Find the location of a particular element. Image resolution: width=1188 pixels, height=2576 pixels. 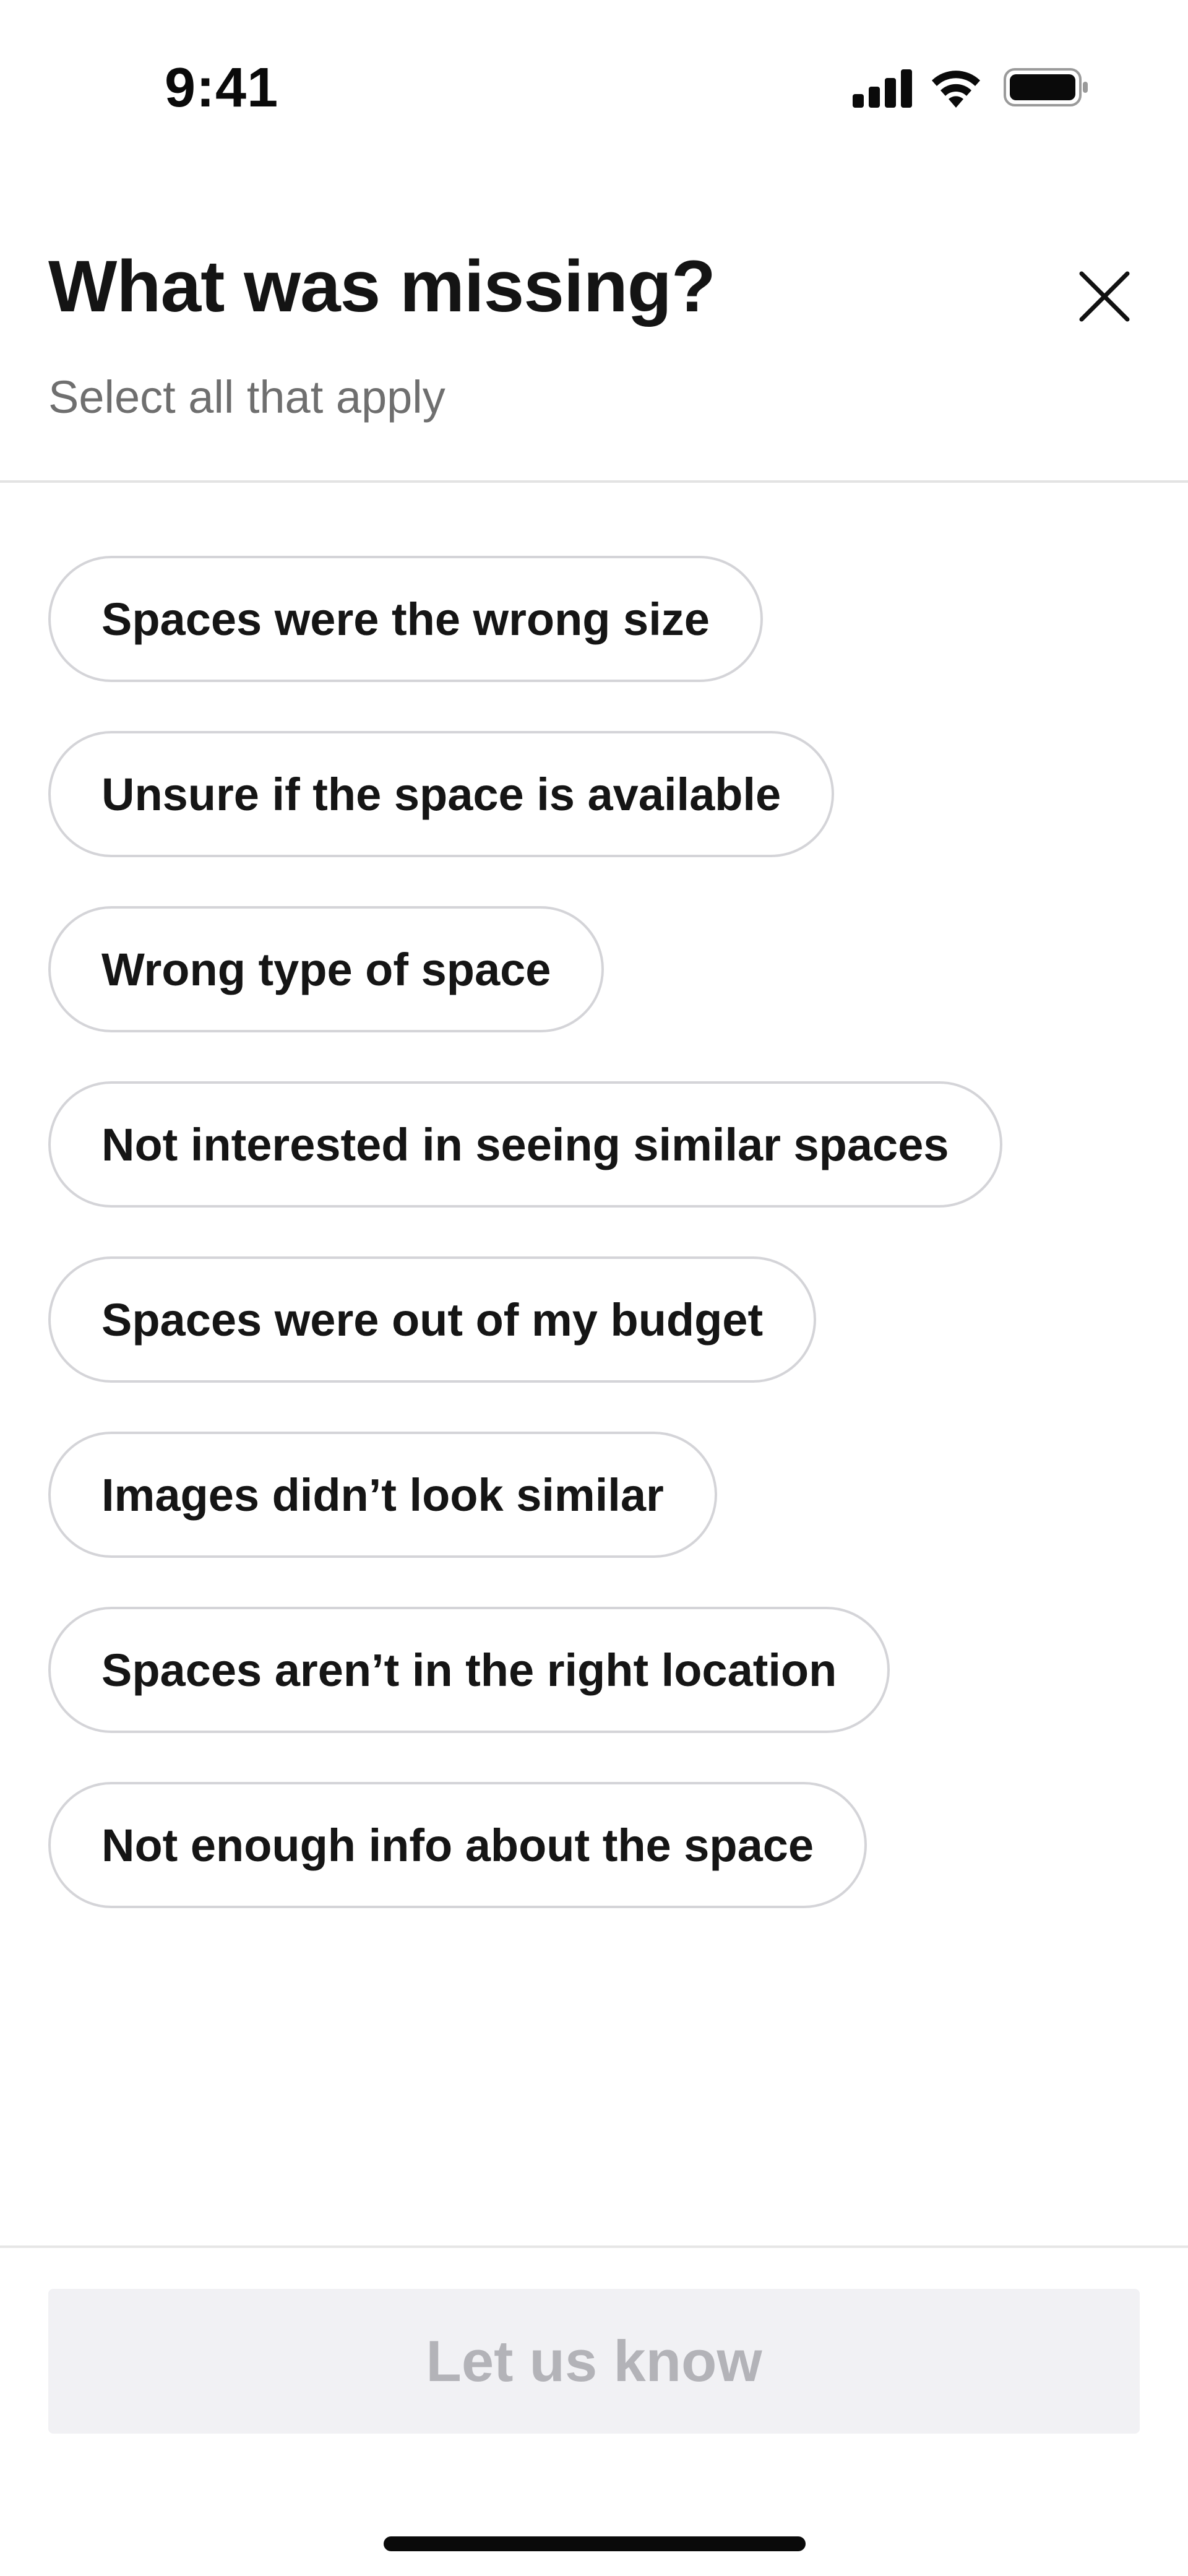

option-chip-unsure-availability: Unsure if the space is available is located at coordinates (442, 794).